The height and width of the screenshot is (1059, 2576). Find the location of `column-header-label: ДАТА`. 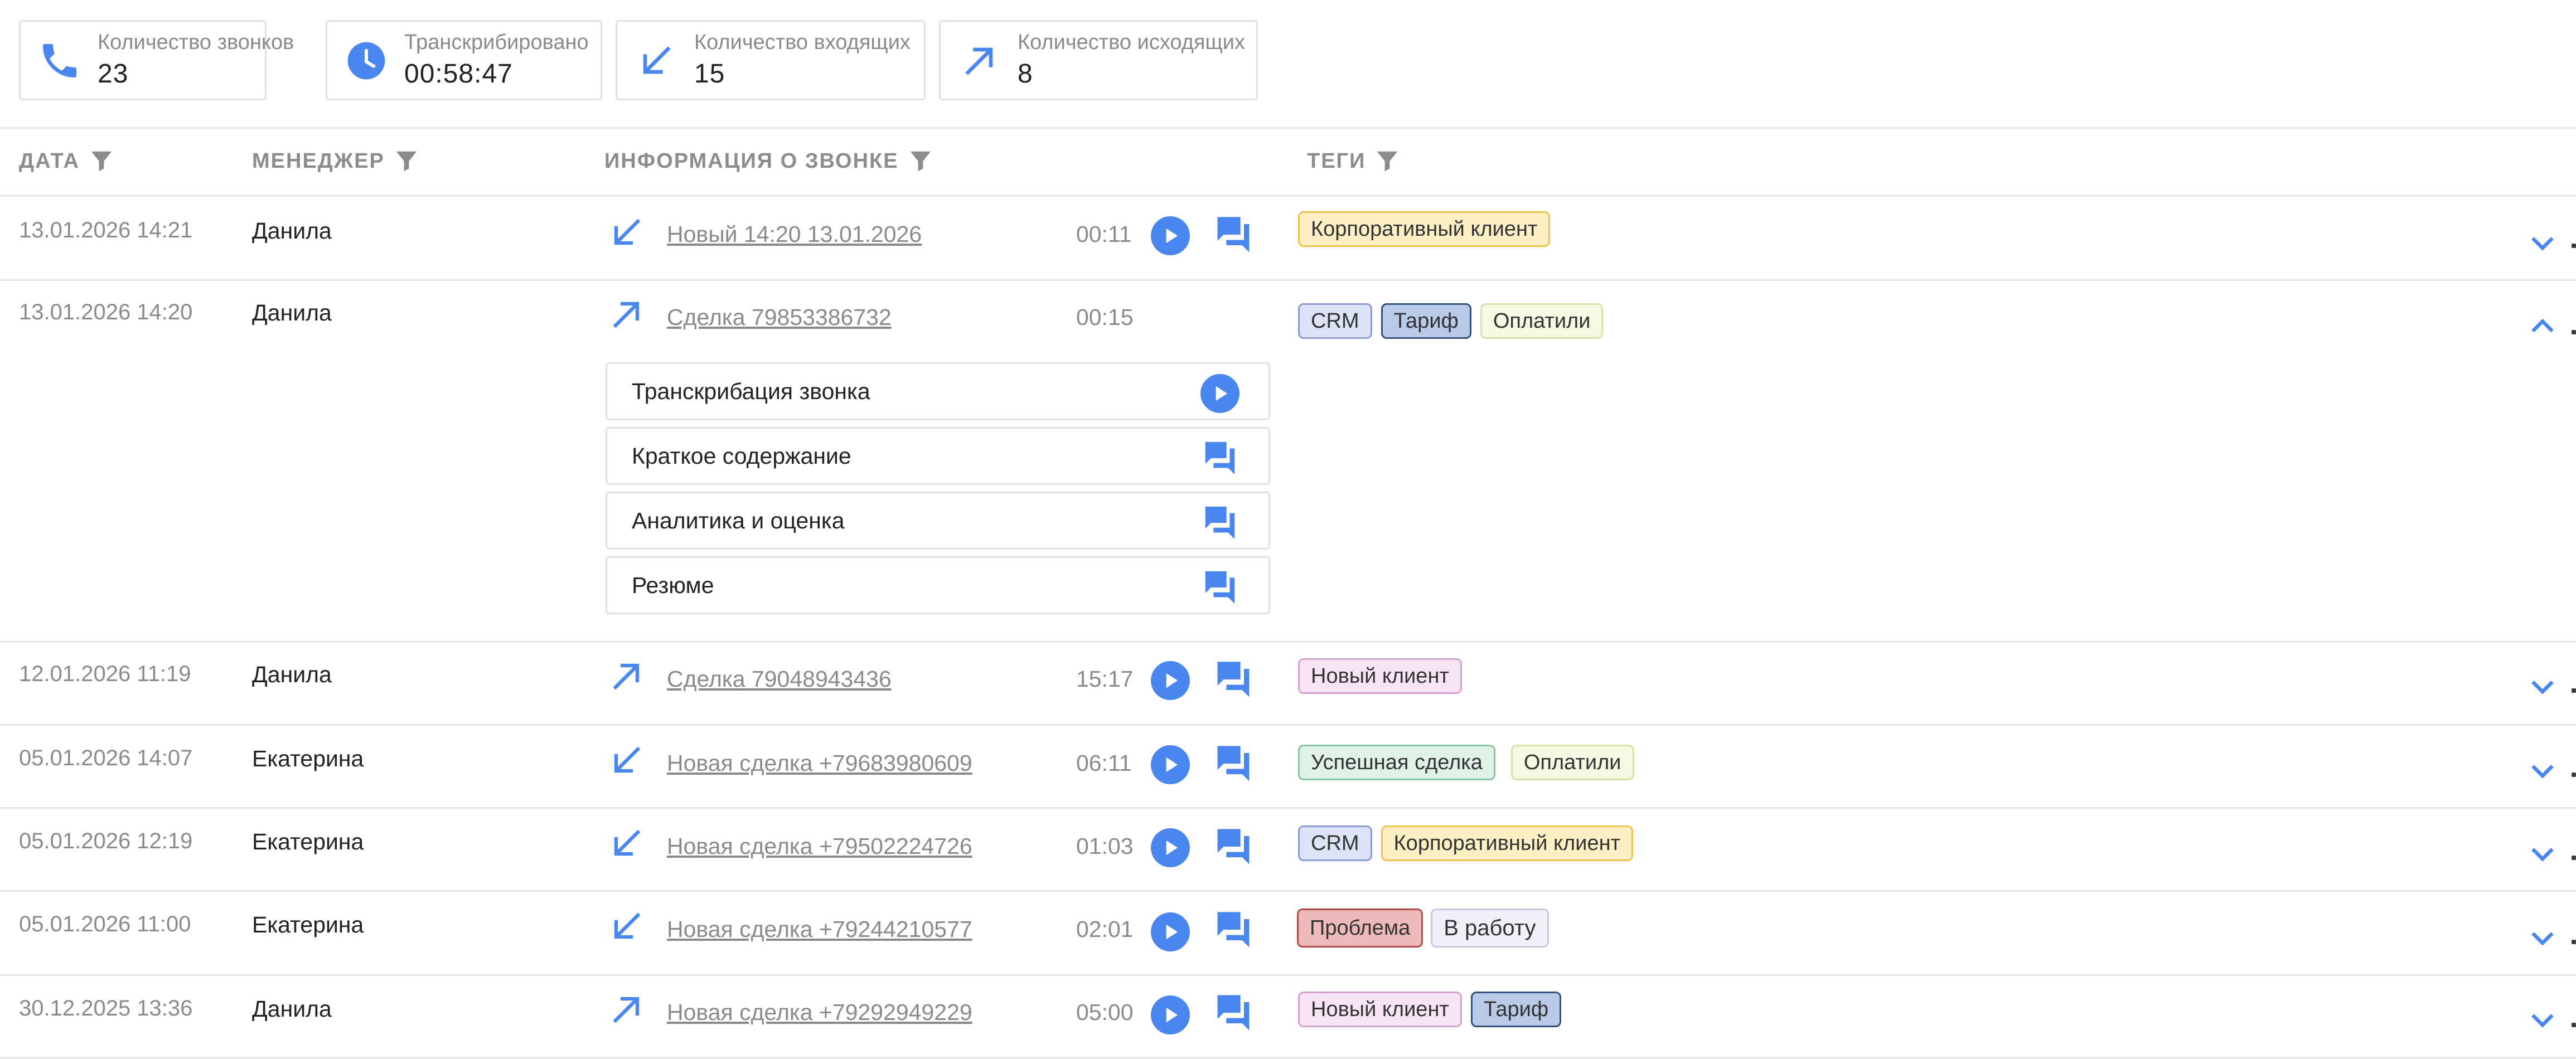

column-header-label: ДАТА is located at coordinates (50, 161).